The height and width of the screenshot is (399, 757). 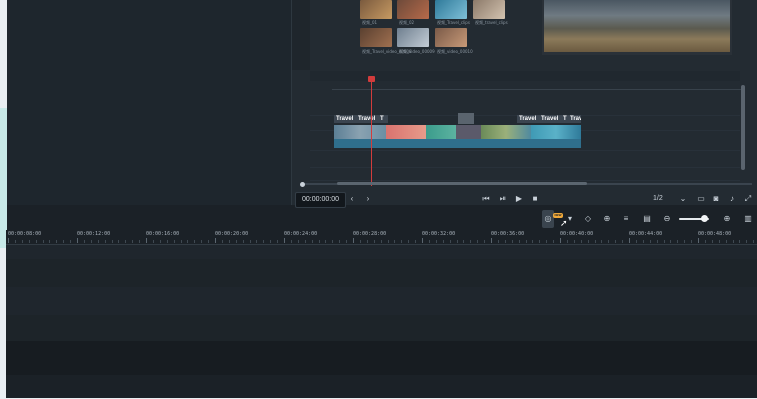 What do you see at coordinates (658, 198) in the screenshot?
I see `page-indicator: 1/2` at bounding box center [658, 198].